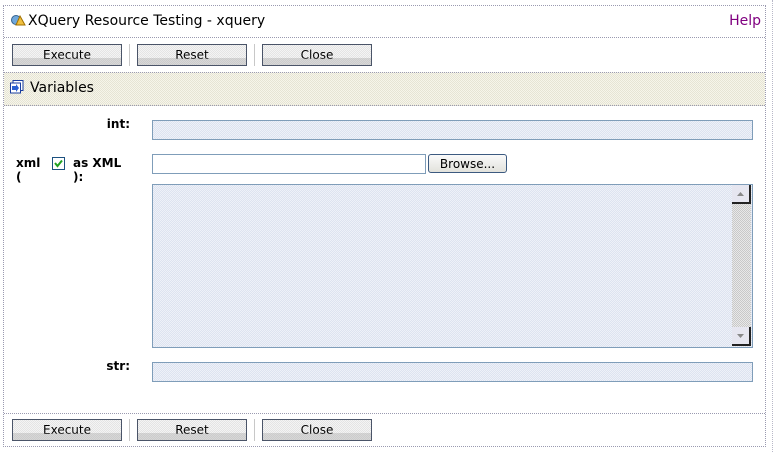 This screenshot has height=452, width=777. I want to click on xquery-resource-icon, so click(18, 20).